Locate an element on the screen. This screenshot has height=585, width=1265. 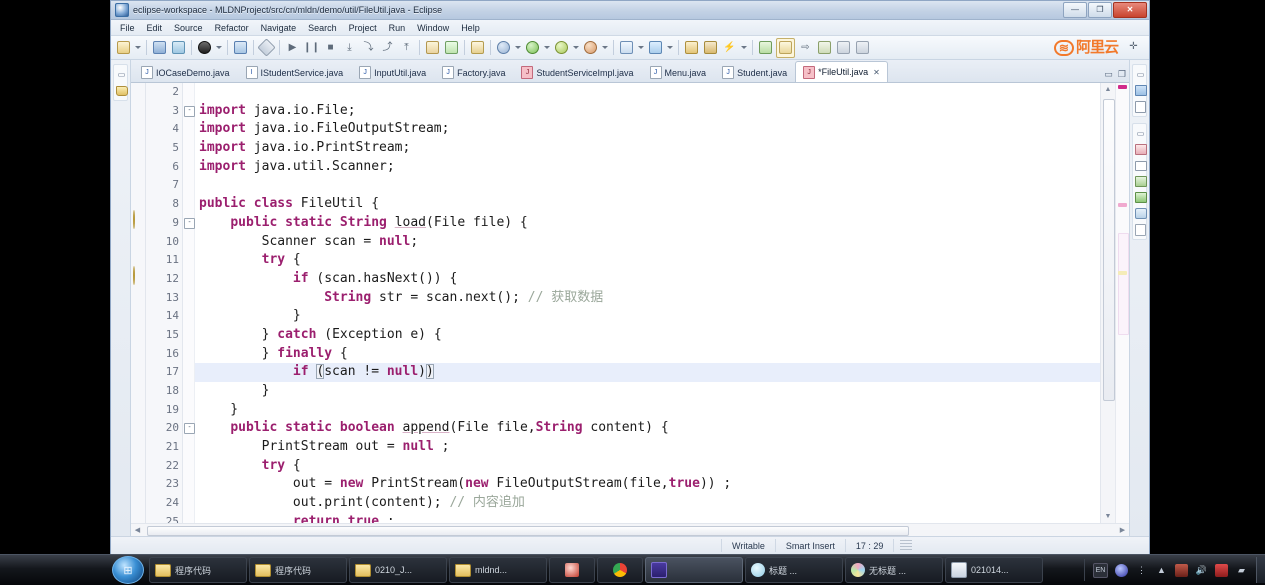
code-line-18: } is located at coordinates (647, 391).